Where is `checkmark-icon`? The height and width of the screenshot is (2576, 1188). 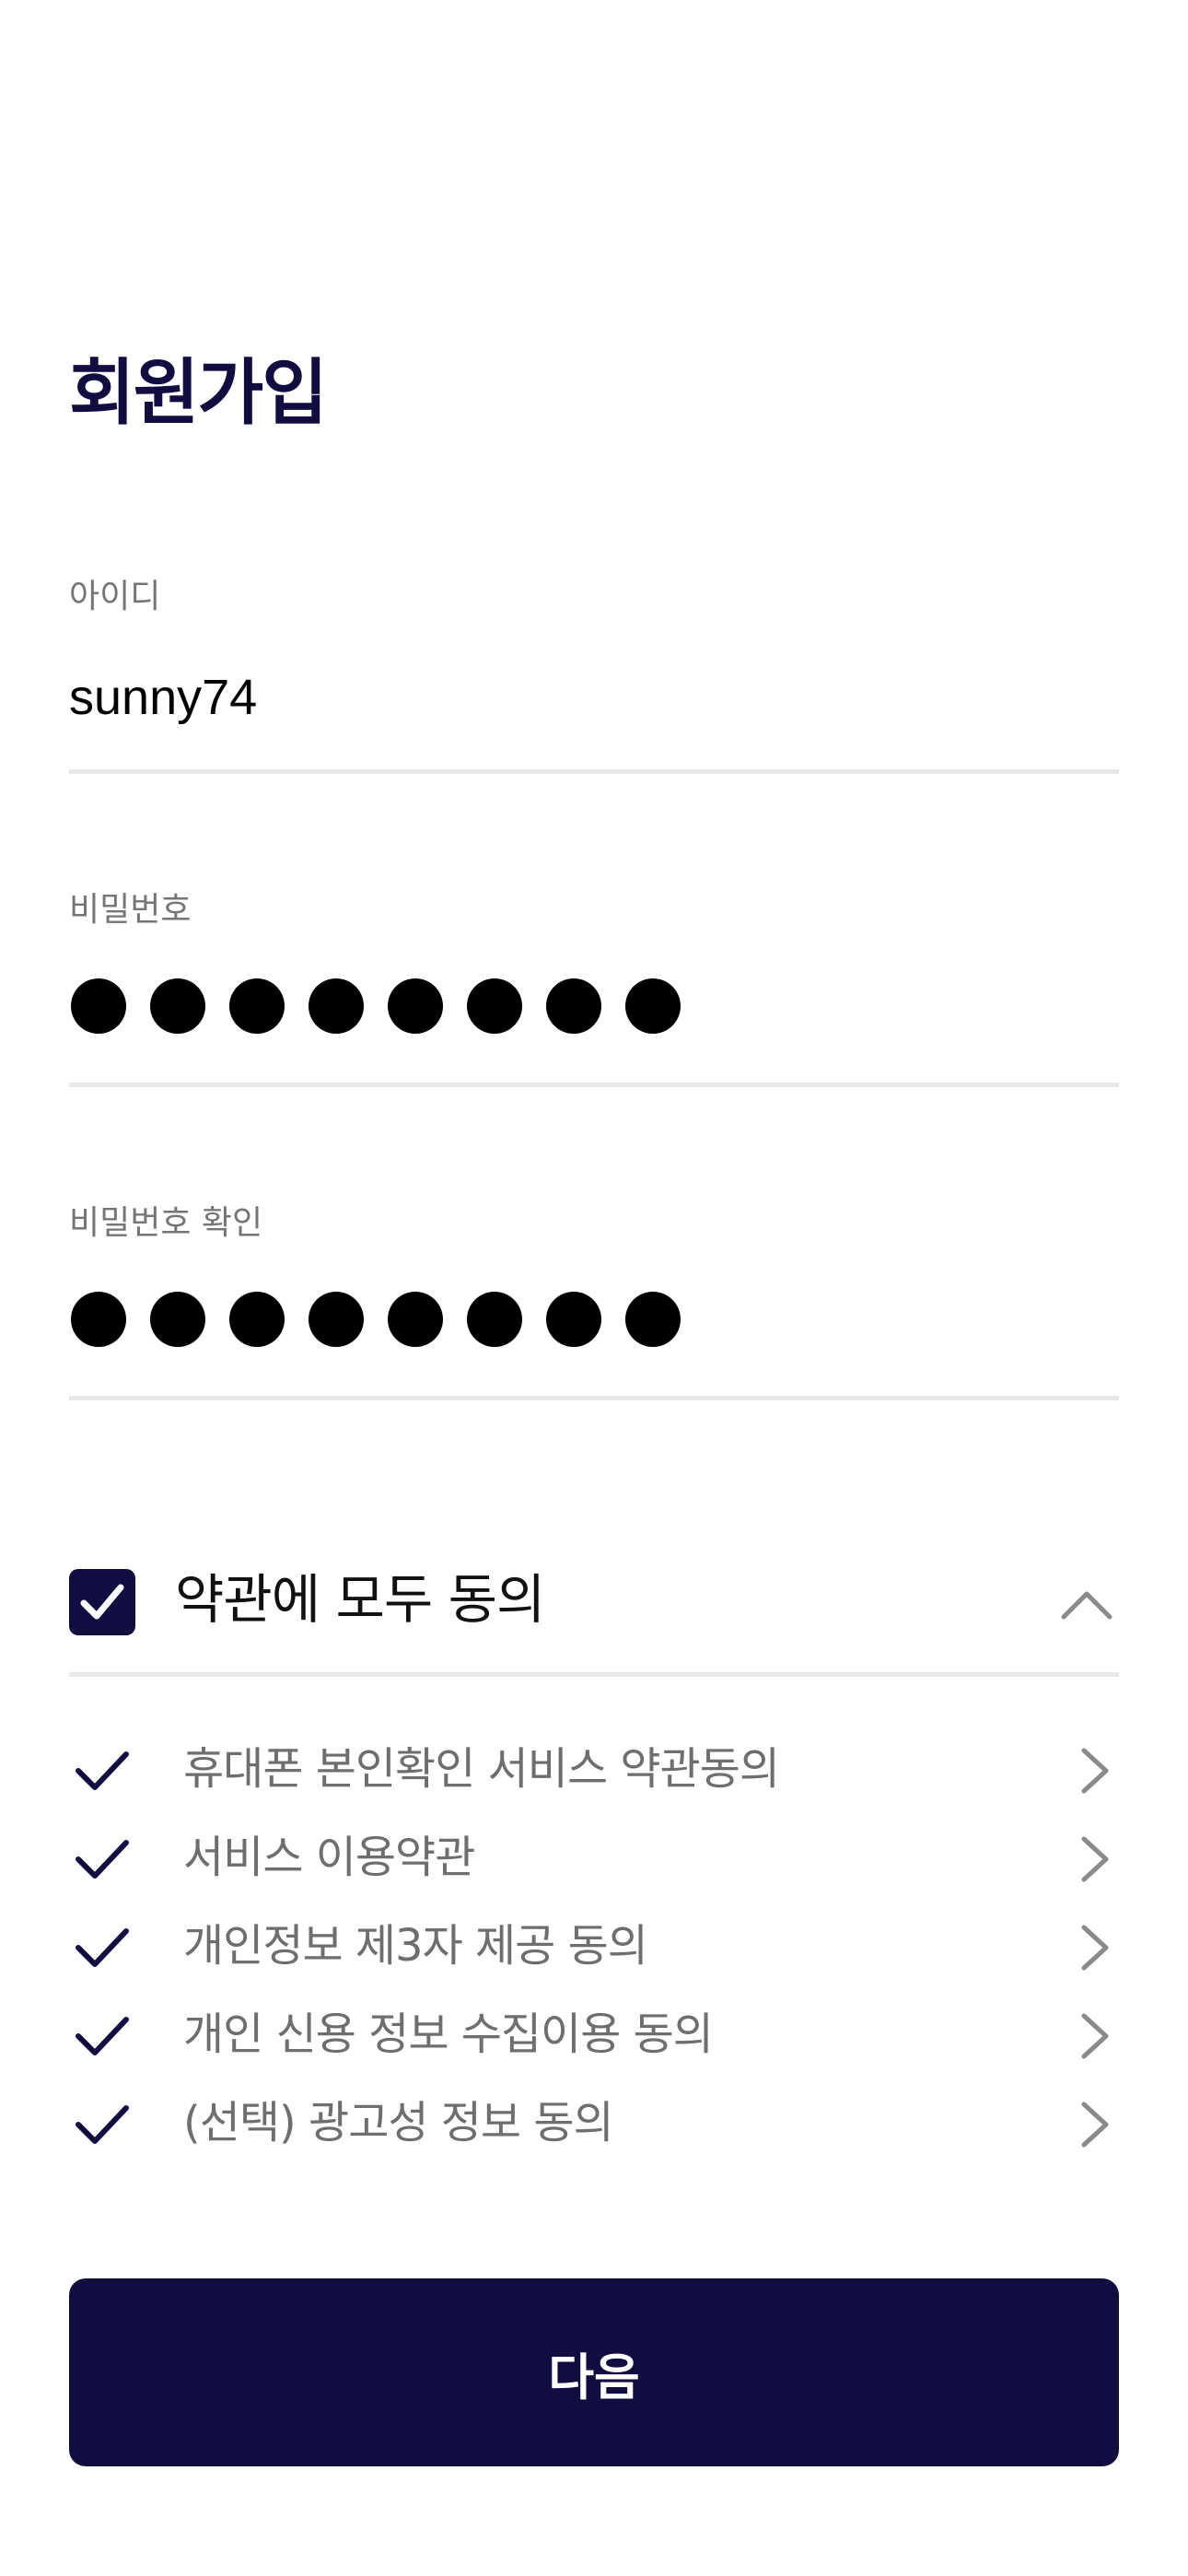 checkmark-icon is located at coordinates (102, 1602).